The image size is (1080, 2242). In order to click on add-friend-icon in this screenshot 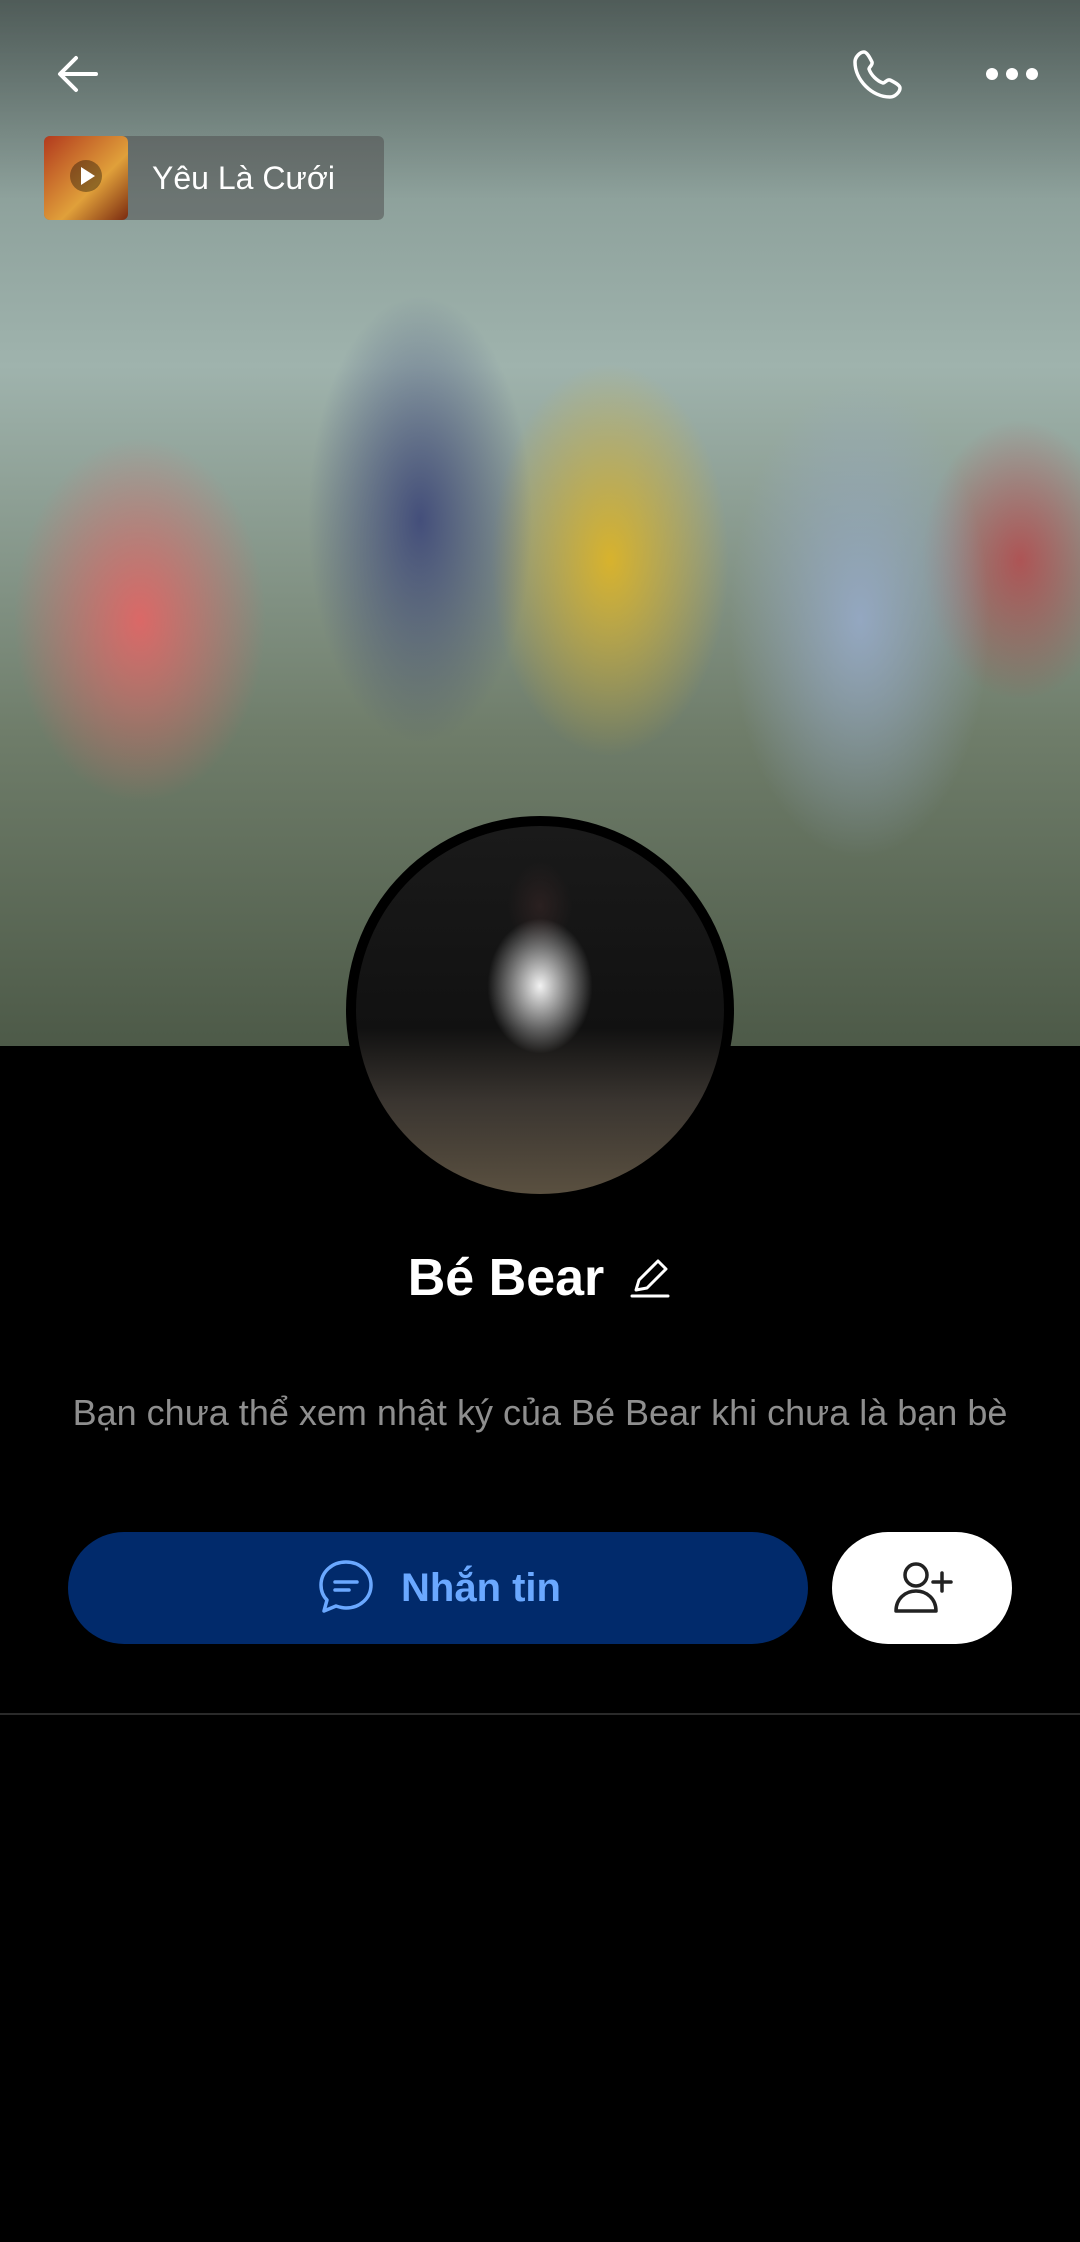, I will do `click(922, 1588)`.